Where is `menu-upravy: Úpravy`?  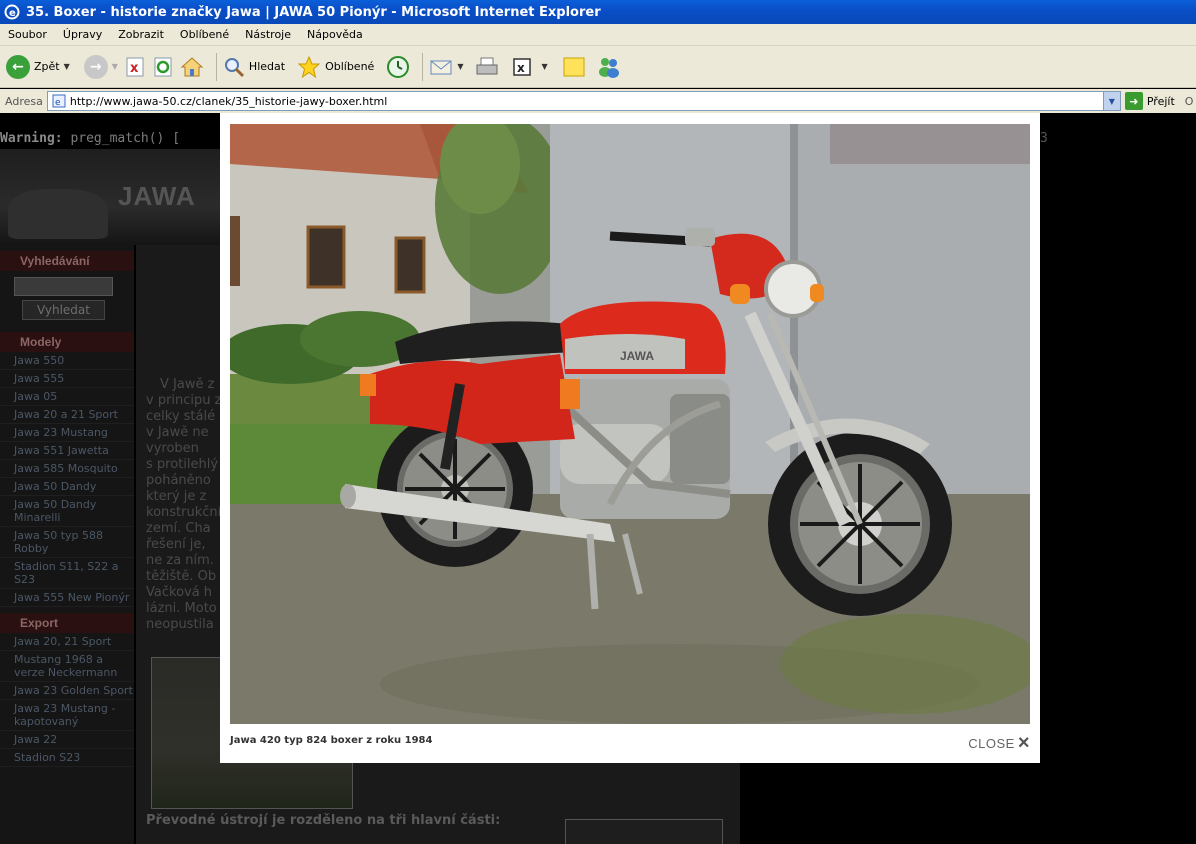
menu-upravy: Úpravy is located at coordinates (82, 34).